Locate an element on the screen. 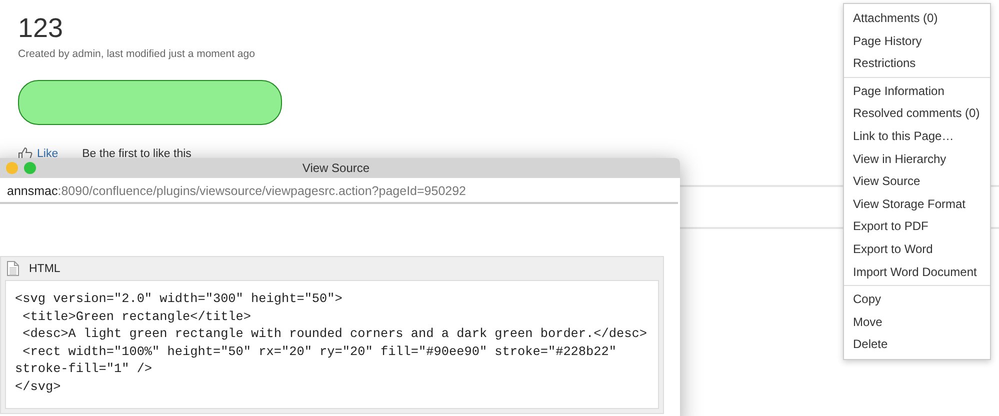  window-title: View Source is located at coordinates (336, 168).